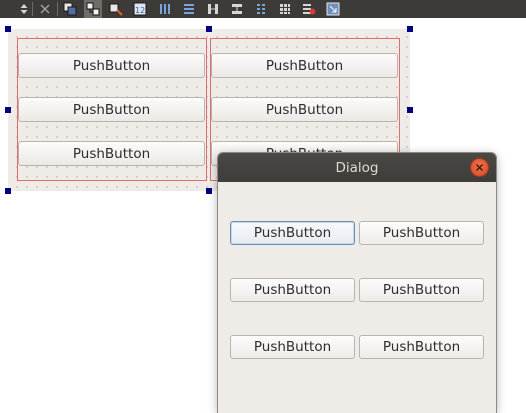  What do you see at coordinates (410, 110) in the screenshot?
I see `resize-handle-right` at bounding box center [410, 110].